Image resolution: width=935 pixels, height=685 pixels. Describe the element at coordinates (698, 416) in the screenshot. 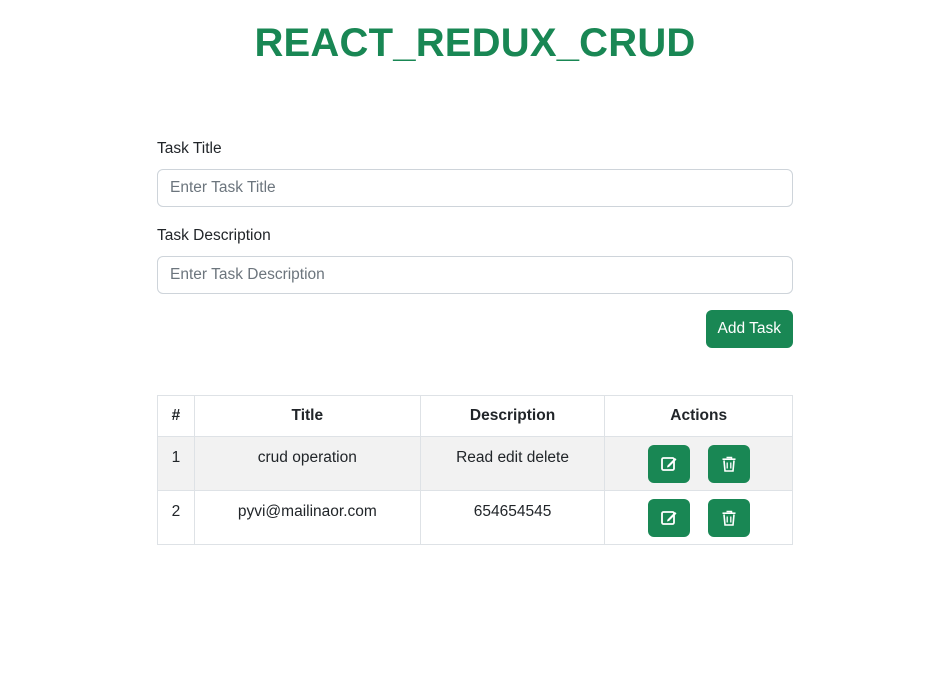

I see `header-actions: Actions` at that location.